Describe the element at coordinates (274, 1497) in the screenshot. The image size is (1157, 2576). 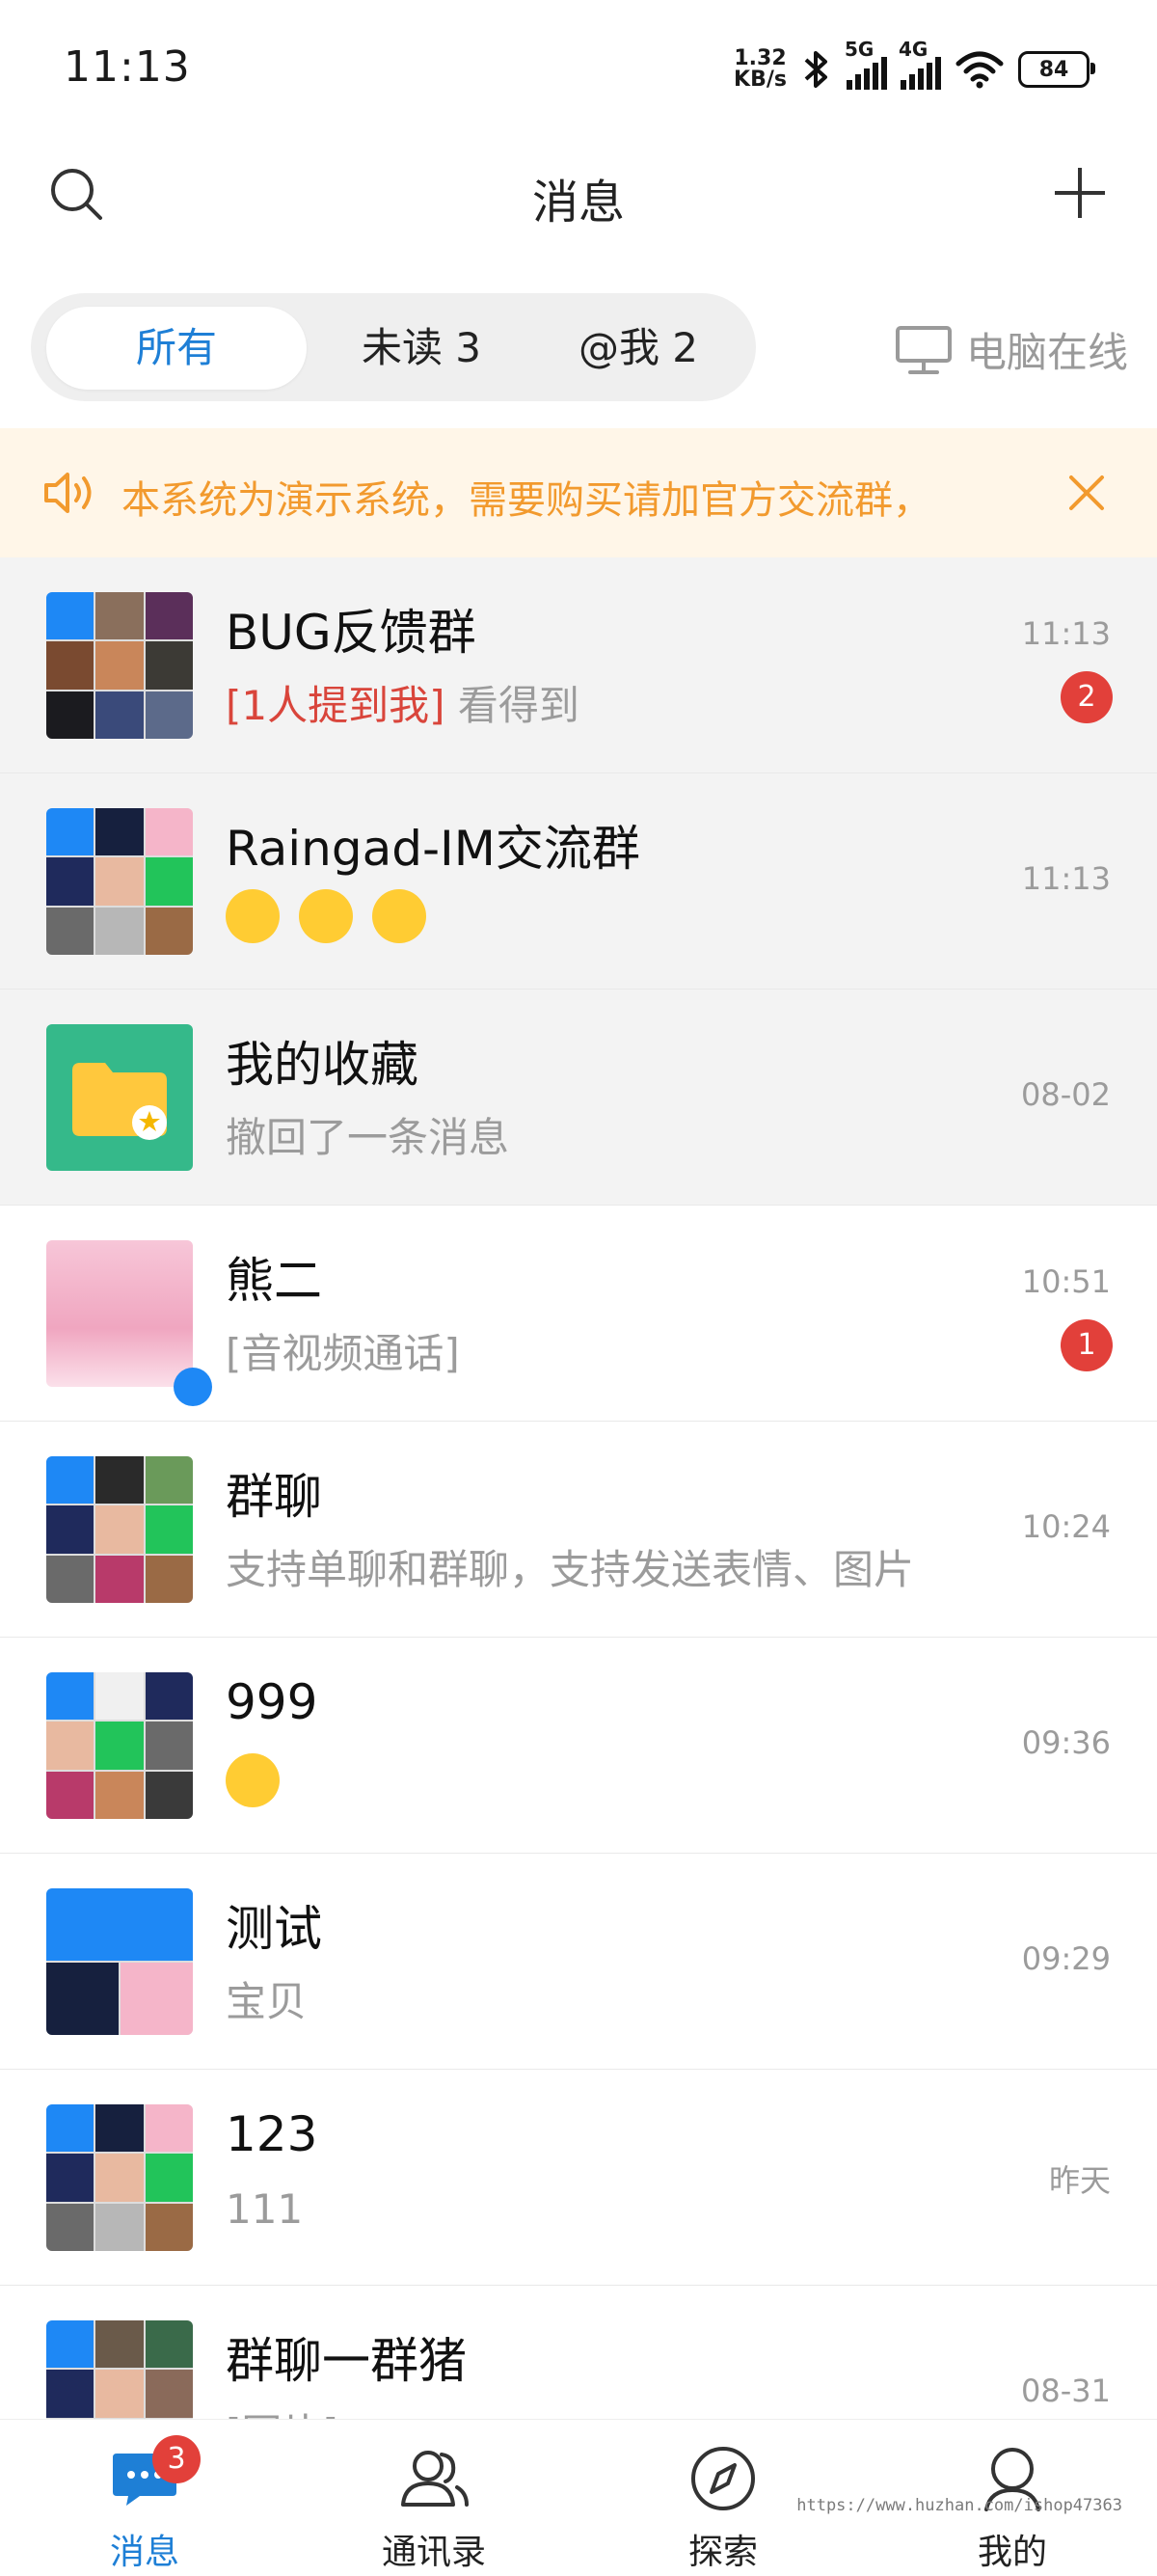
I see `conversation-name: 群聊` at that location.